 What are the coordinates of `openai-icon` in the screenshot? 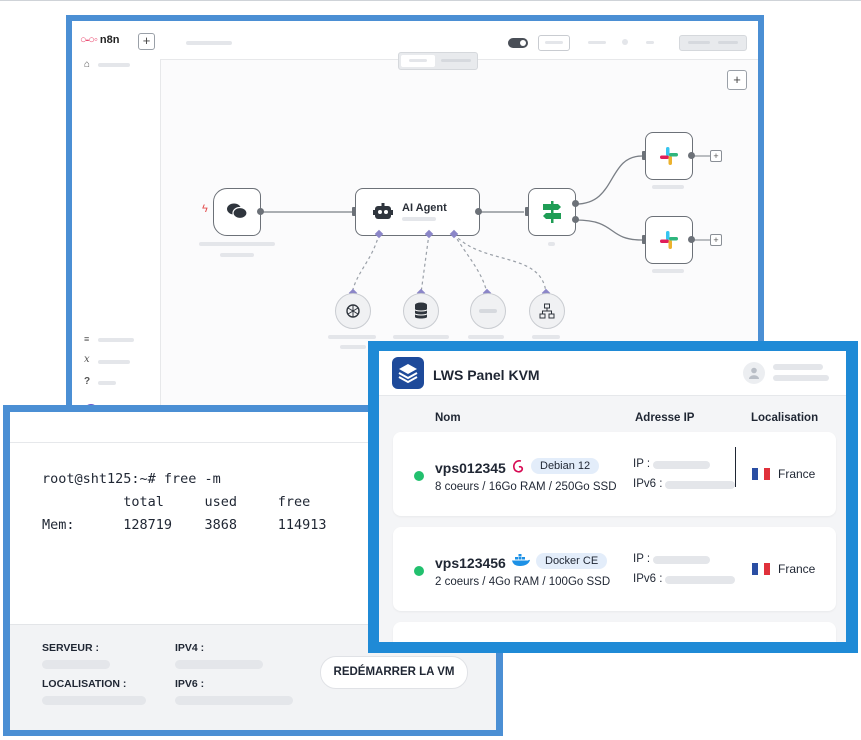 It's located at (353, 311).